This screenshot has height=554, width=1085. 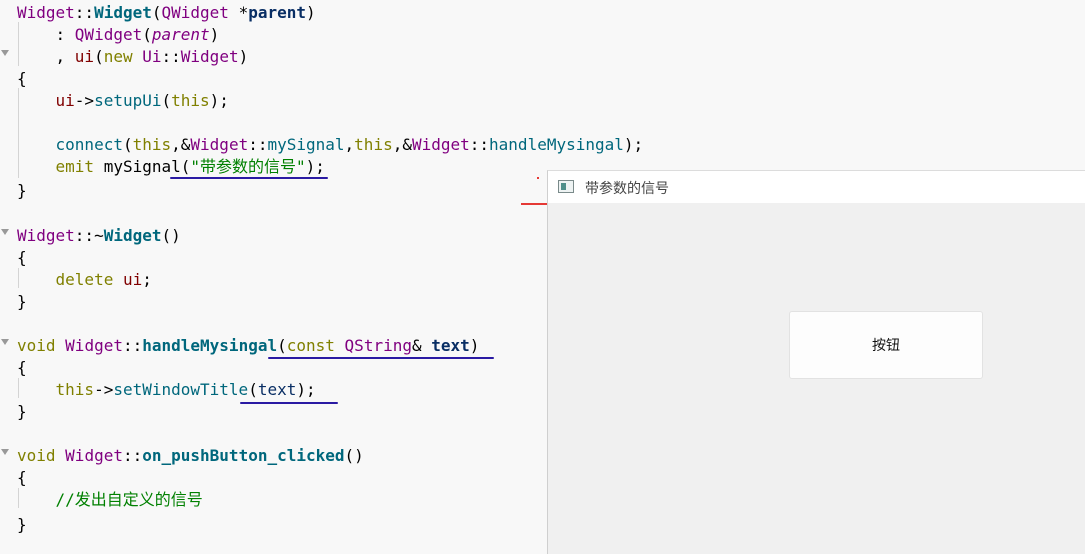 I want to click on code-token: mySignal, so click(x=306, y=144).